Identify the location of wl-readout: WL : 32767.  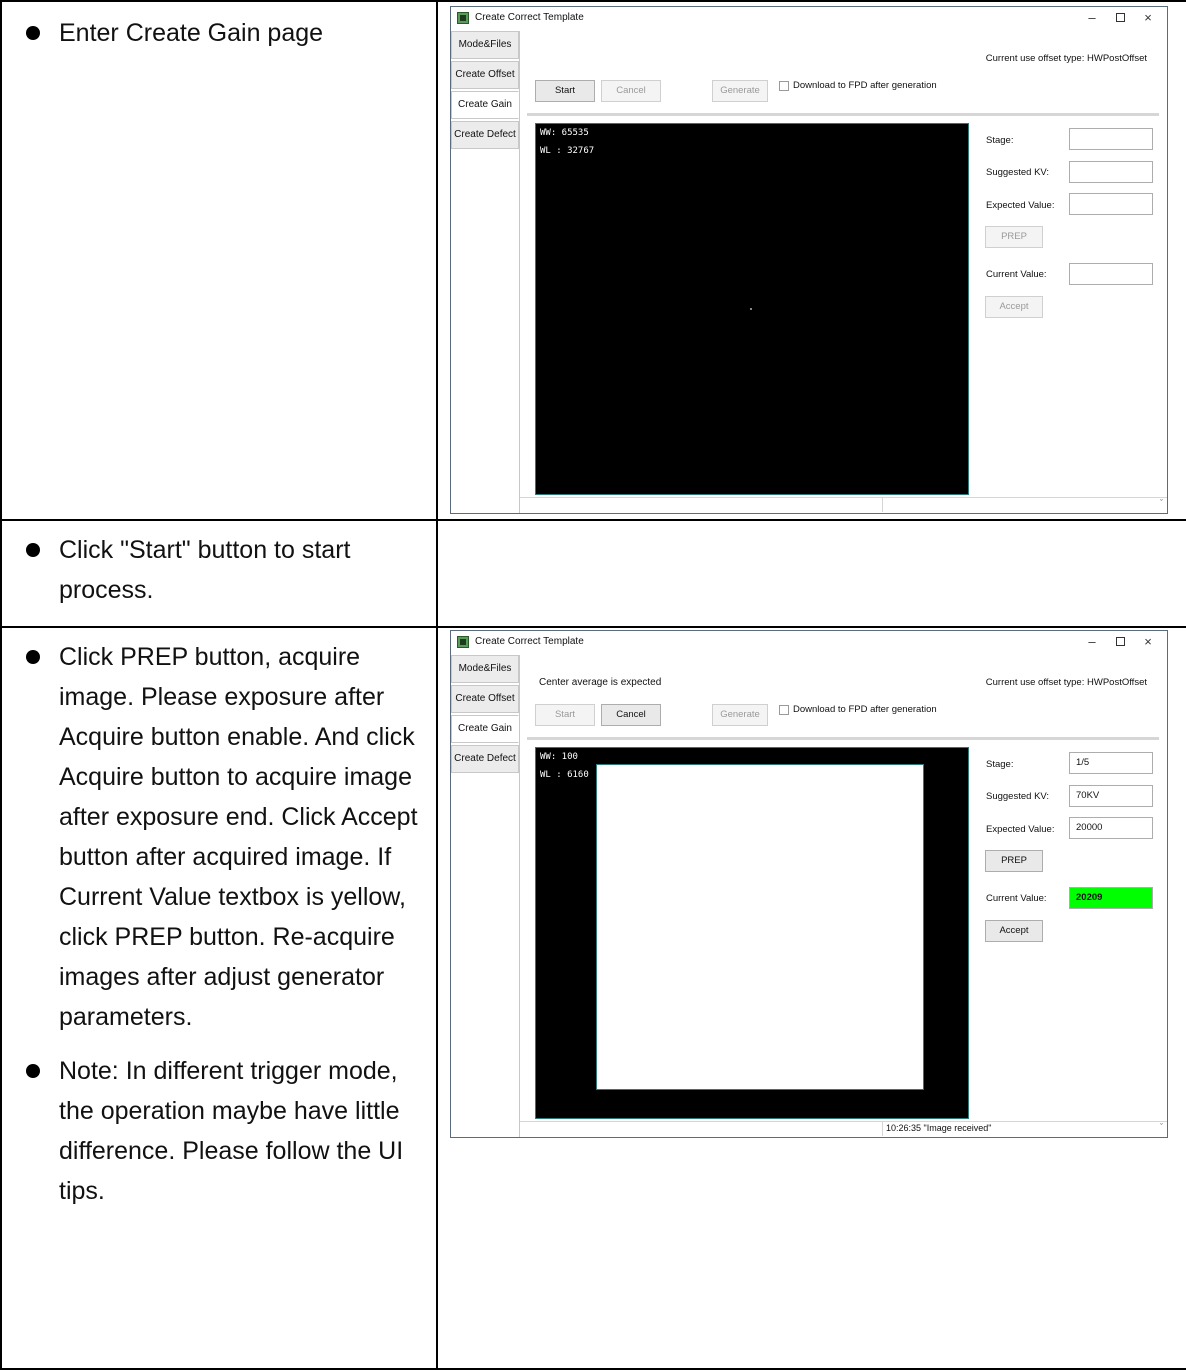
(567, 151).